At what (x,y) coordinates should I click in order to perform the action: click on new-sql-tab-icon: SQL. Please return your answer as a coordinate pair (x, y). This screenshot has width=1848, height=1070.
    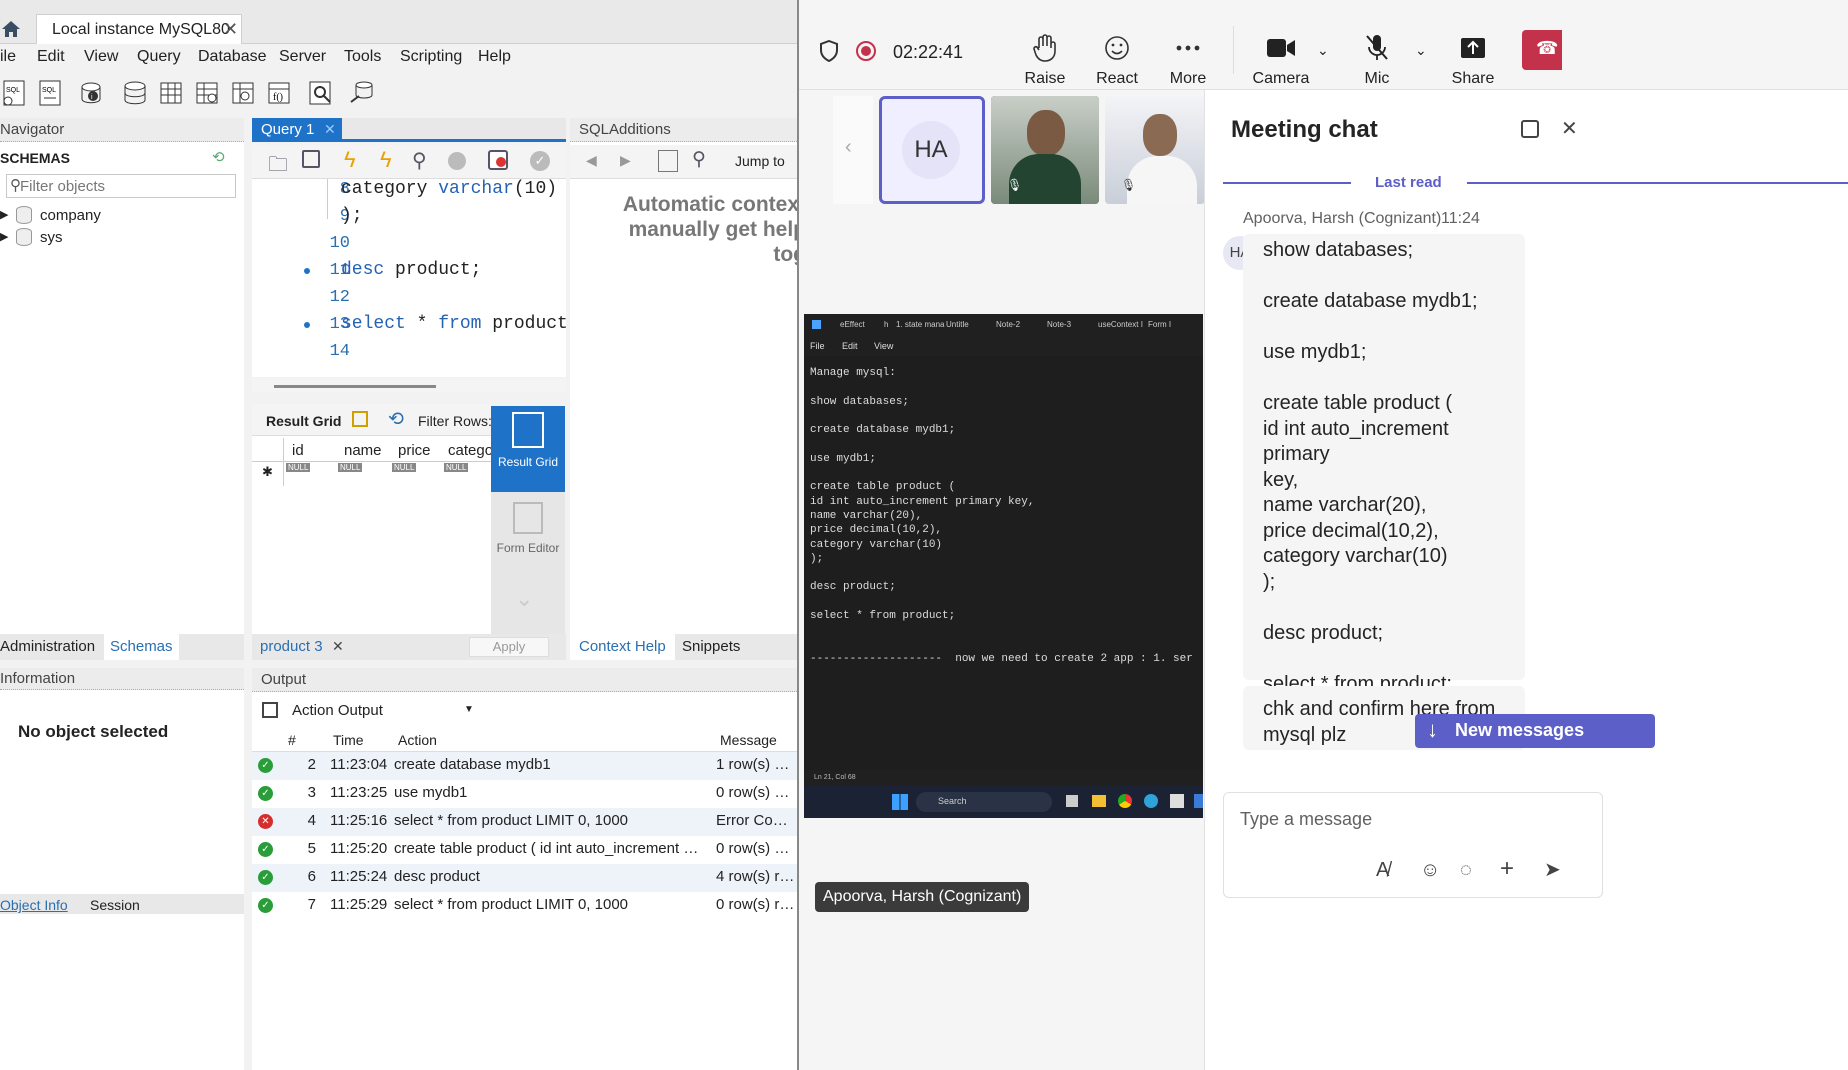
    Looking at the image, I should click on (15, 93).